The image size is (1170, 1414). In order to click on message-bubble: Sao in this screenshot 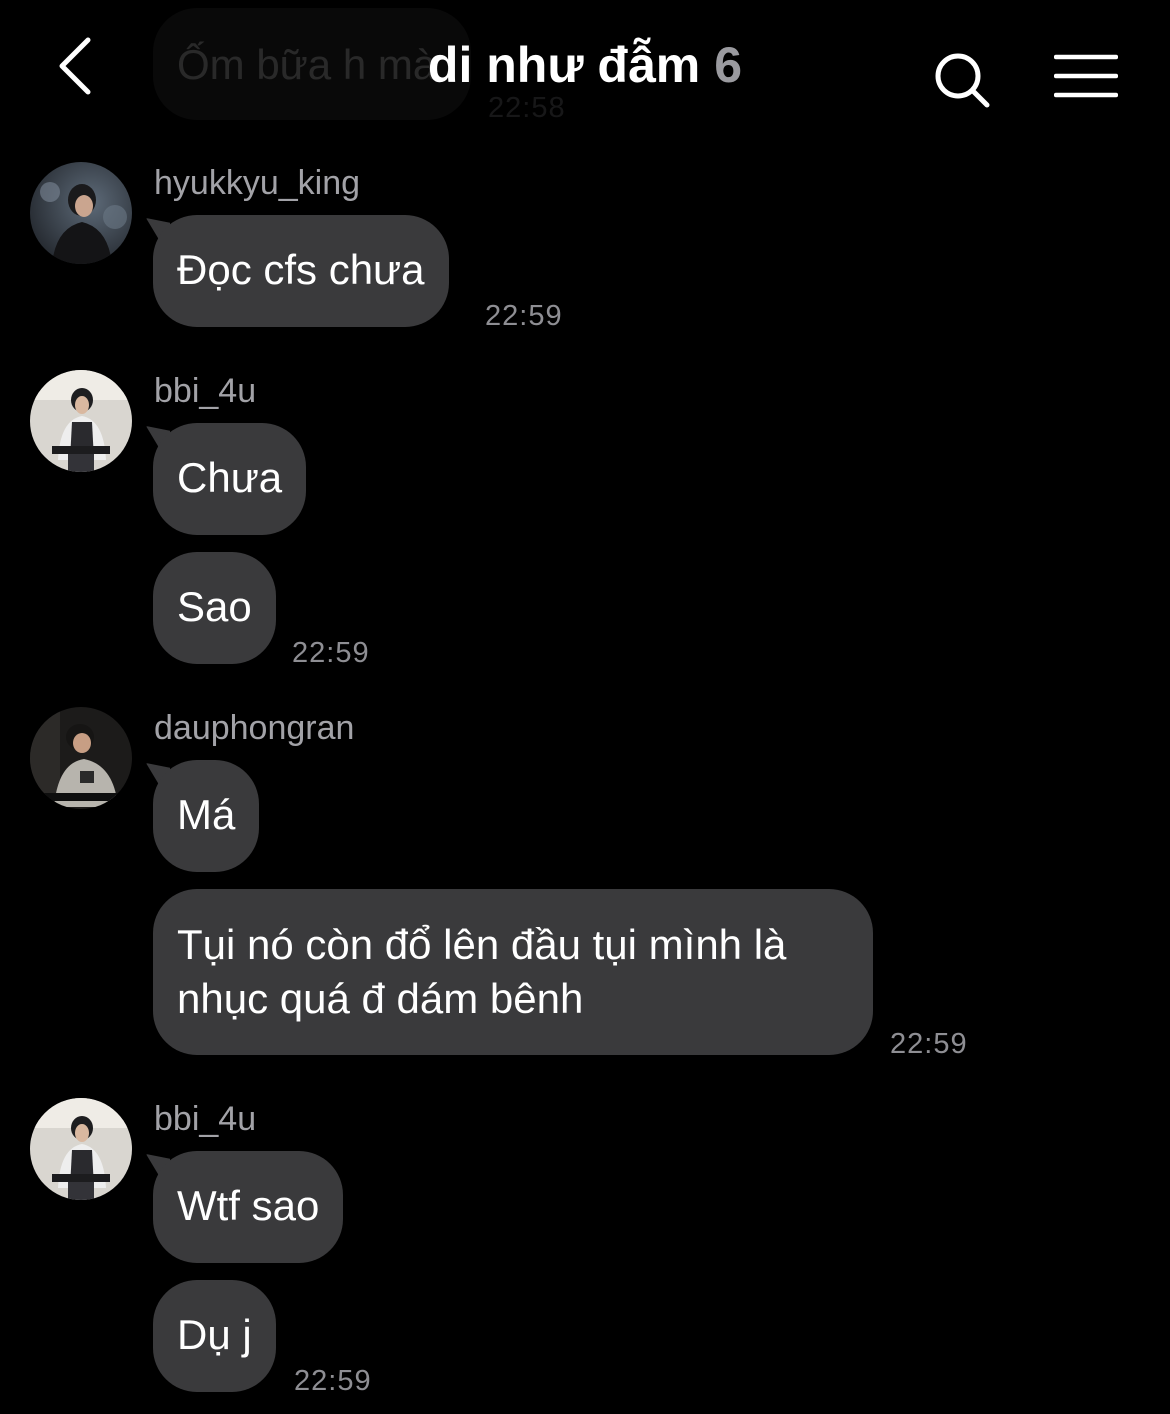, I will do `click(214, 608)`.